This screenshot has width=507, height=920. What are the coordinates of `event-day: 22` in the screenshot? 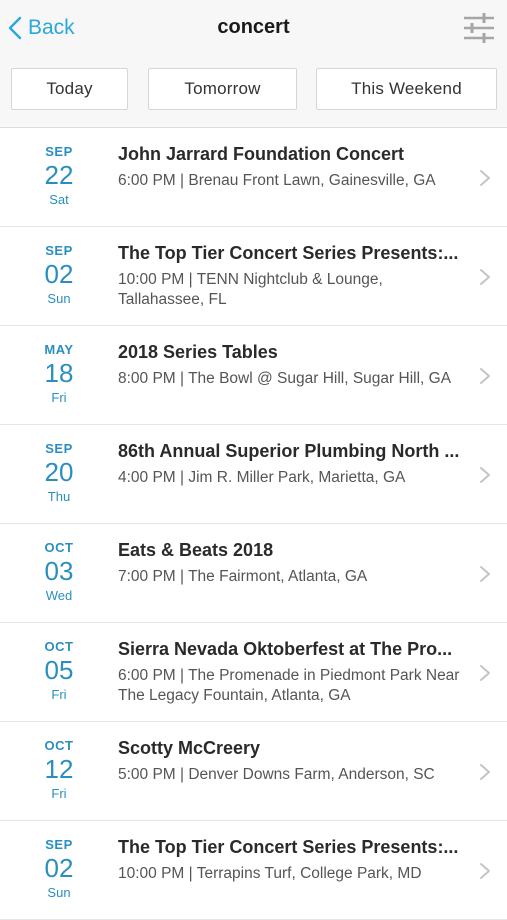 It's located at (59, 175).